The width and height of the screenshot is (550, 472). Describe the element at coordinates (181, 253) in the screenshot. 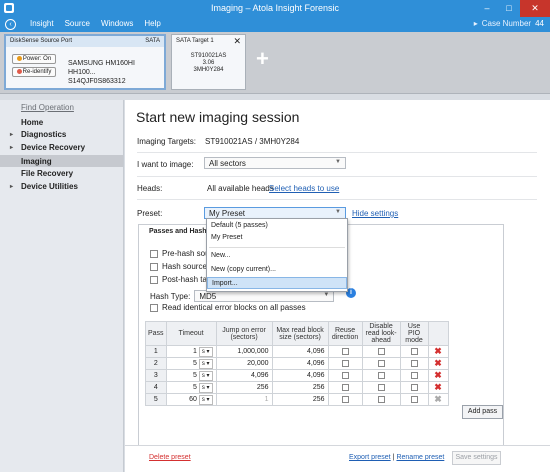

I see `pre-hash-source-check: Pre-hash sour` at that location.